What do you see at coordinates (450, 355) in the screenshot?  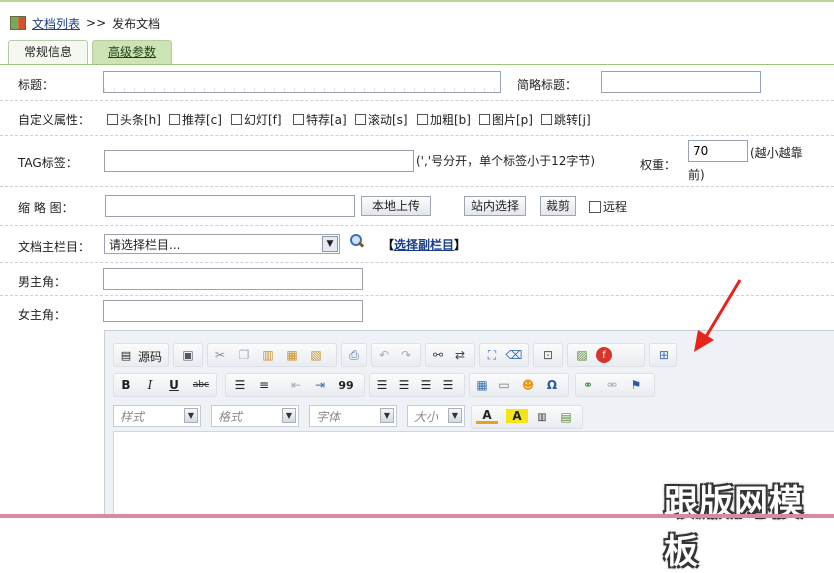 I see `toolbar-group-find: ⚯ ⇄` at bounding box center [450, 355].